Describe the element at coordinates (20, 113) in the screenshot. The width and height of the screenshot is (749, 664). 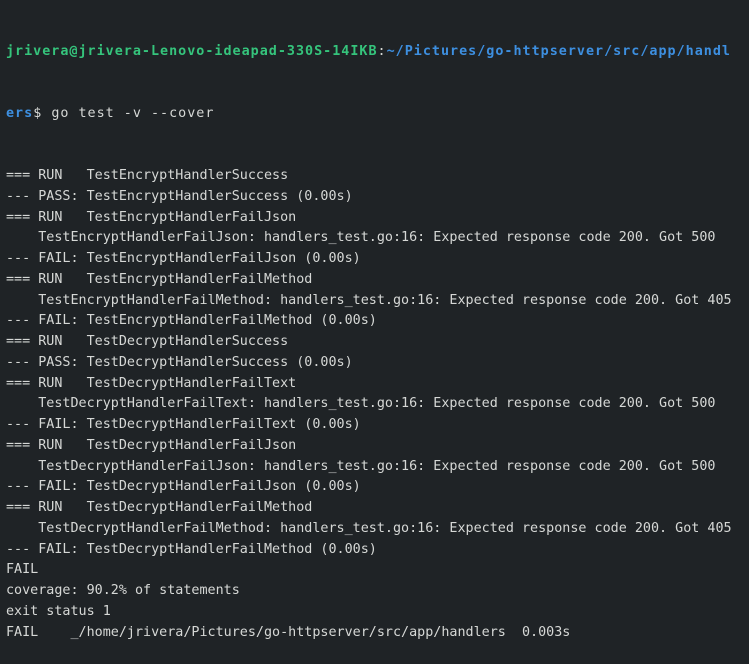
I see `prompt-path-wrap: ers` at that location.